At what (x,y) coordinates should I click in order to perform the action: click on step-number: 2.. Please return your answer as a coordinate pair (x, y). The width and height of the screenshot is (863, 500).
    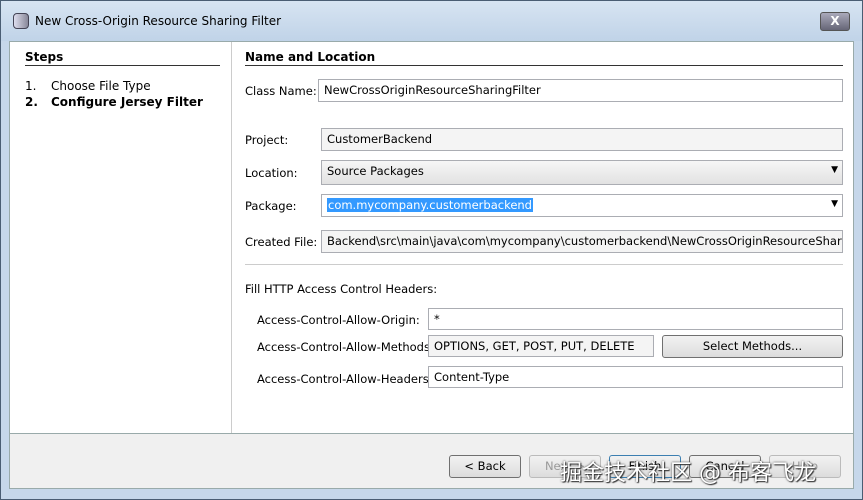
    Looking at the image, I should click on (31, 102).